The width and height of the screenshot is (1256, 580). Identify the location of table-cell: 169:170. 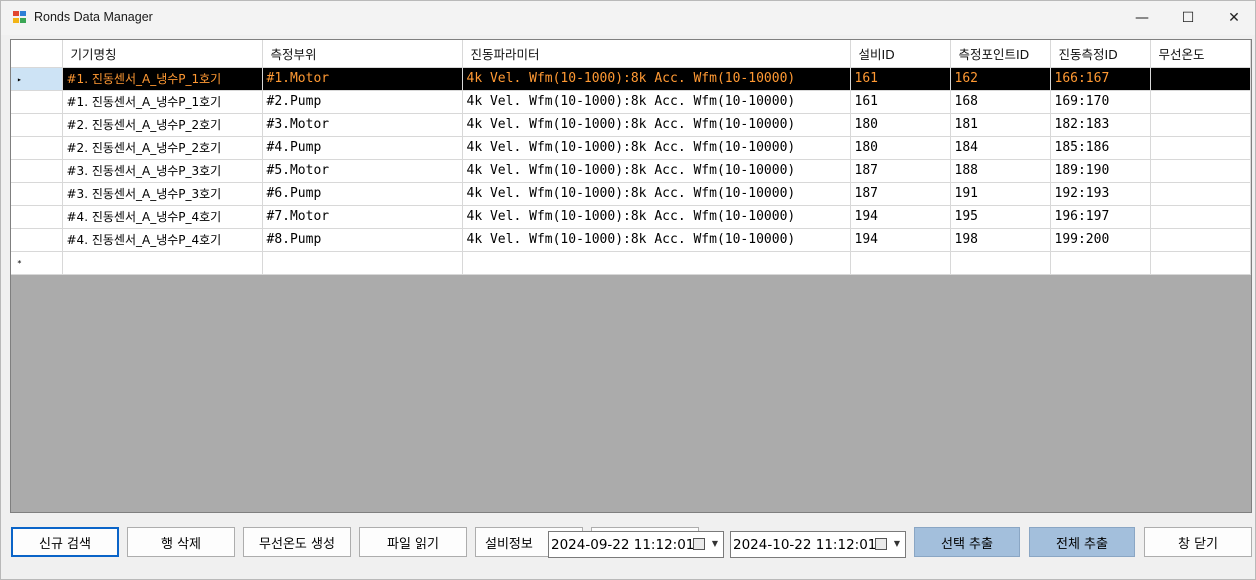
(1100, 102).